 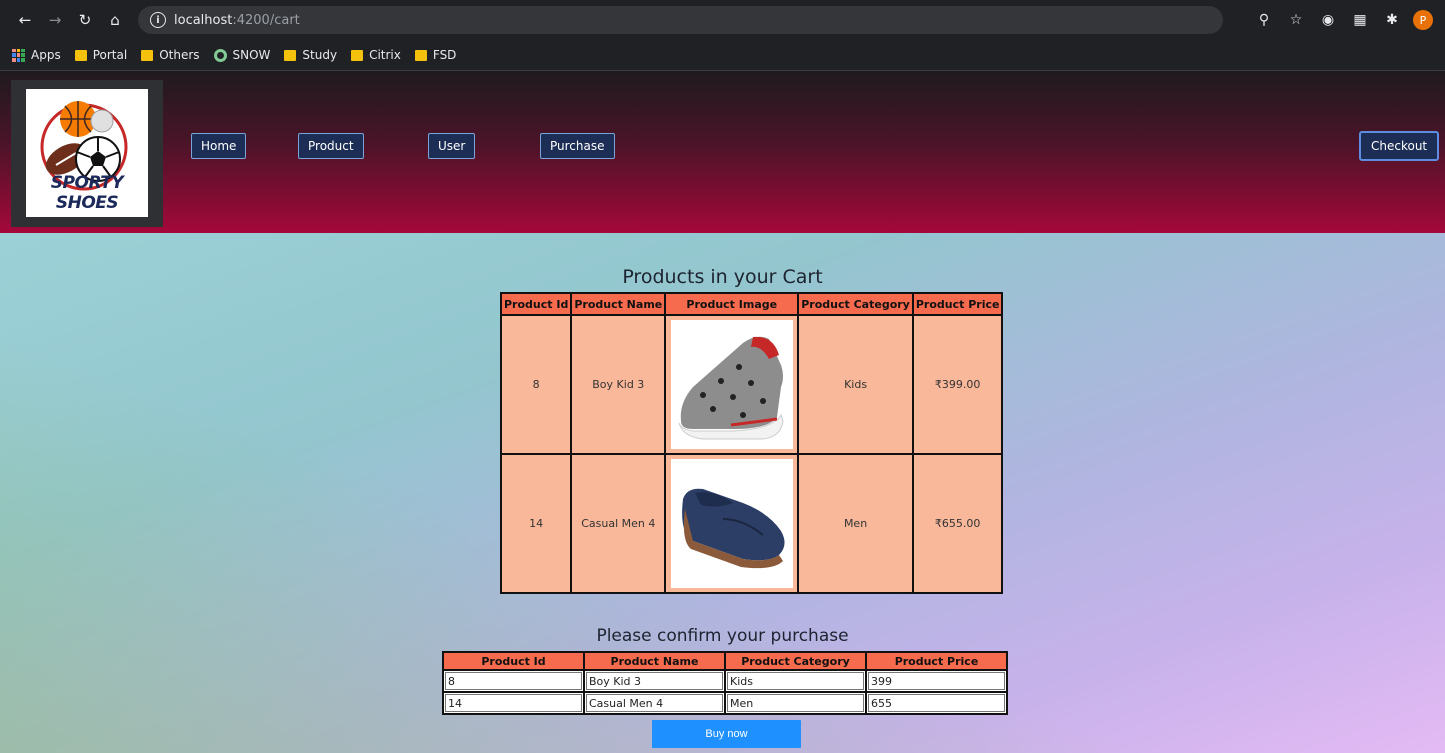 I want to click on table-row: 14 Casual Men 4 Men ₹655.00, so click(x=751, y=523).